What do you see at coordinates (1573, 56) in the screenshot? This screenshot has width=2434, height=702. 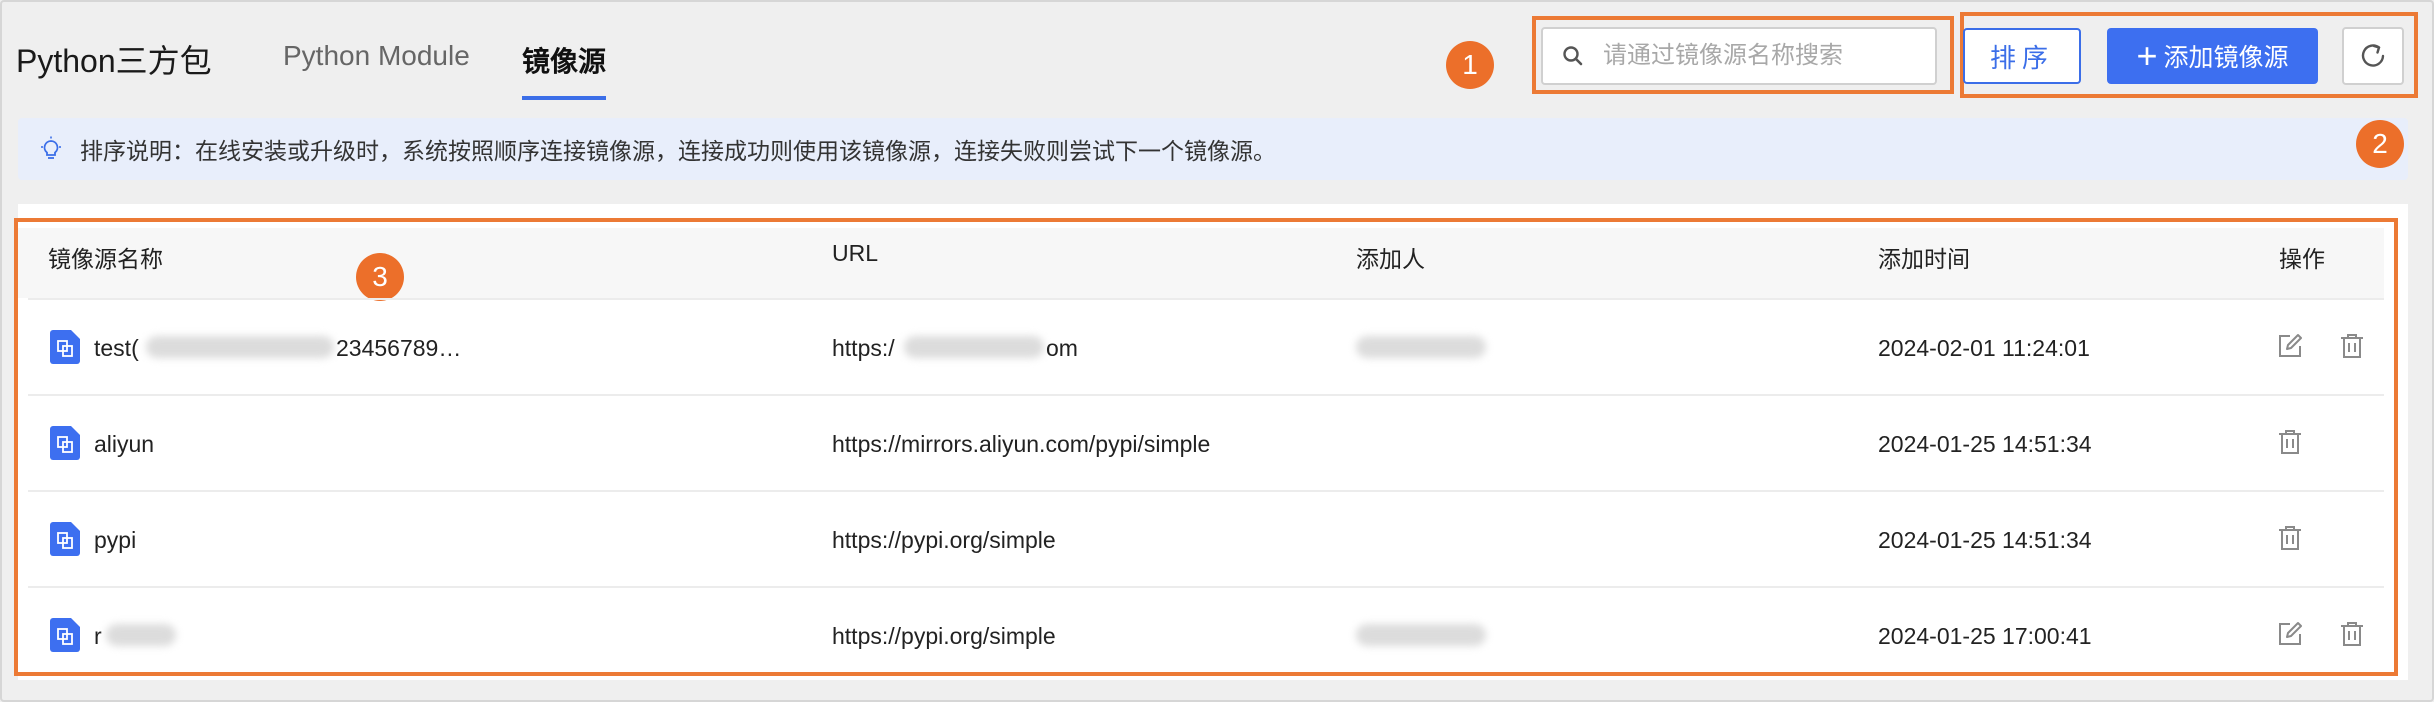 I see `search-icon` at bounding box center [1573, 56].